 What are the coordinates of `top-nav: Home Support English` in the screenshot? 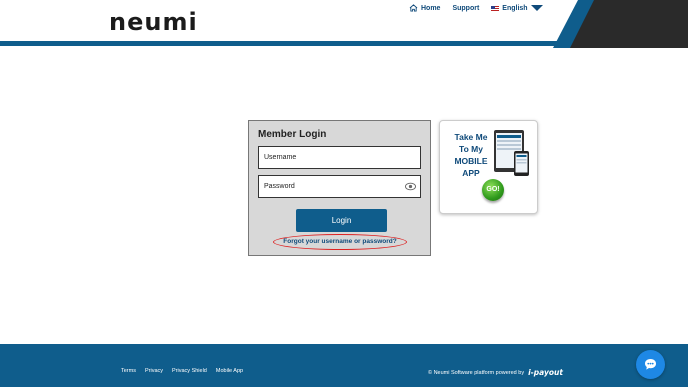 It's located at (468, 8).